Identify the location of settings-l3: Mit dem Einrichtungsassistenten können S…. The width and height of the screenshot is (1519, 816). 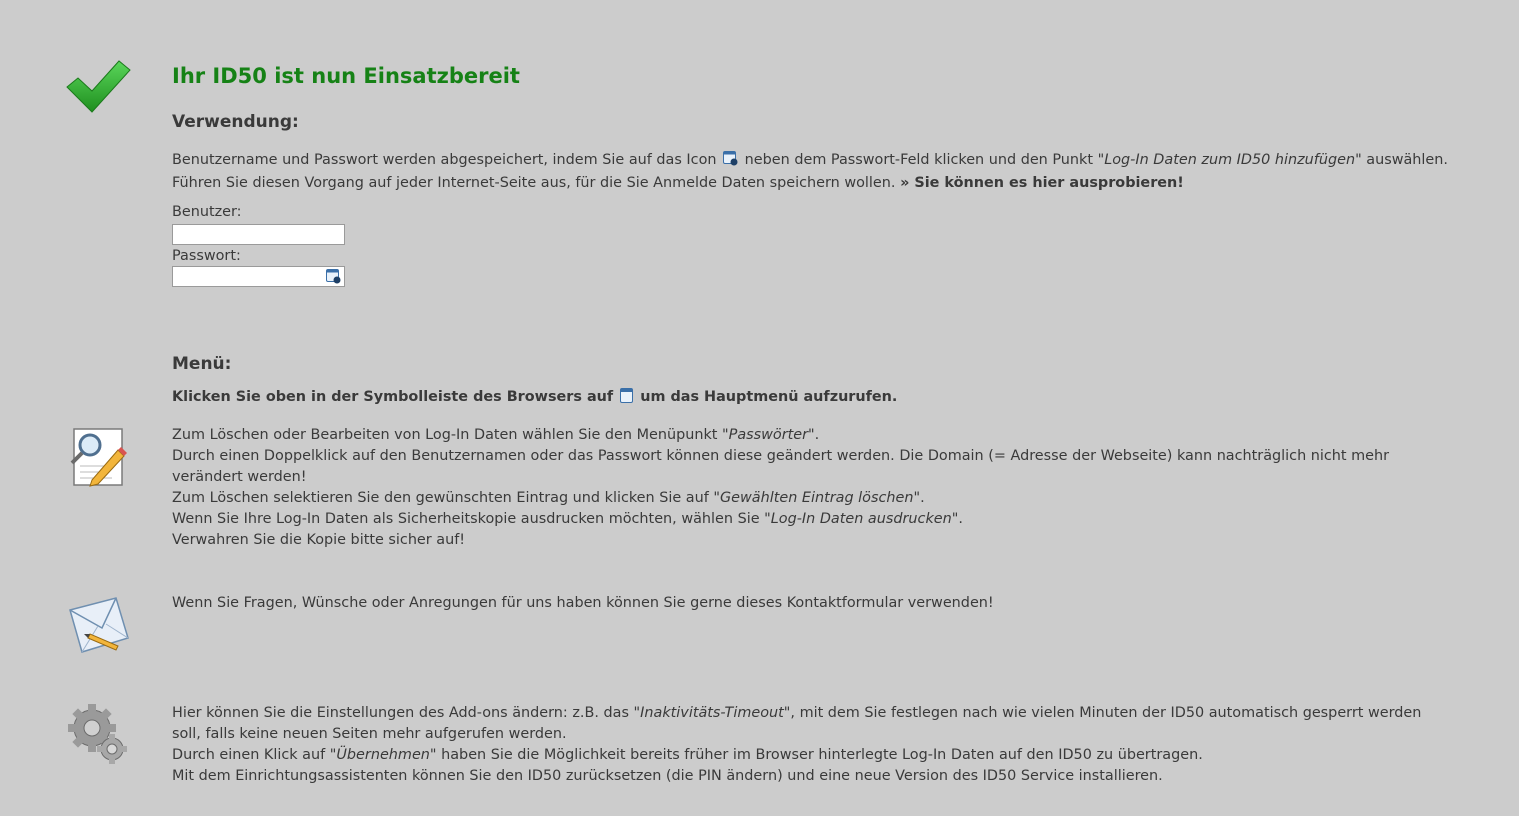
(667, 776).